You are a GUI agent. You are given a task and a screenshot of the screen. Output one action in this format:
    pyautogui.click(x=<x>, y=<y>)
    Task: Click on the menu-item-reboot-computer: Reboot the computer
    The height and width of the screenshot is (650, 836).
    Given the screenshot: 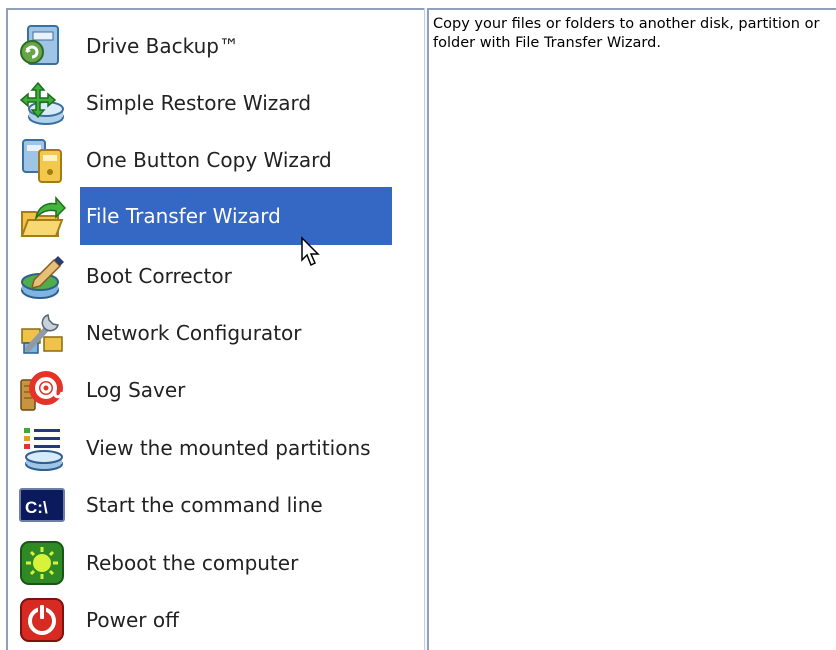 What is the action you would take?
    pyautogui.click(x=213, y=561)
    